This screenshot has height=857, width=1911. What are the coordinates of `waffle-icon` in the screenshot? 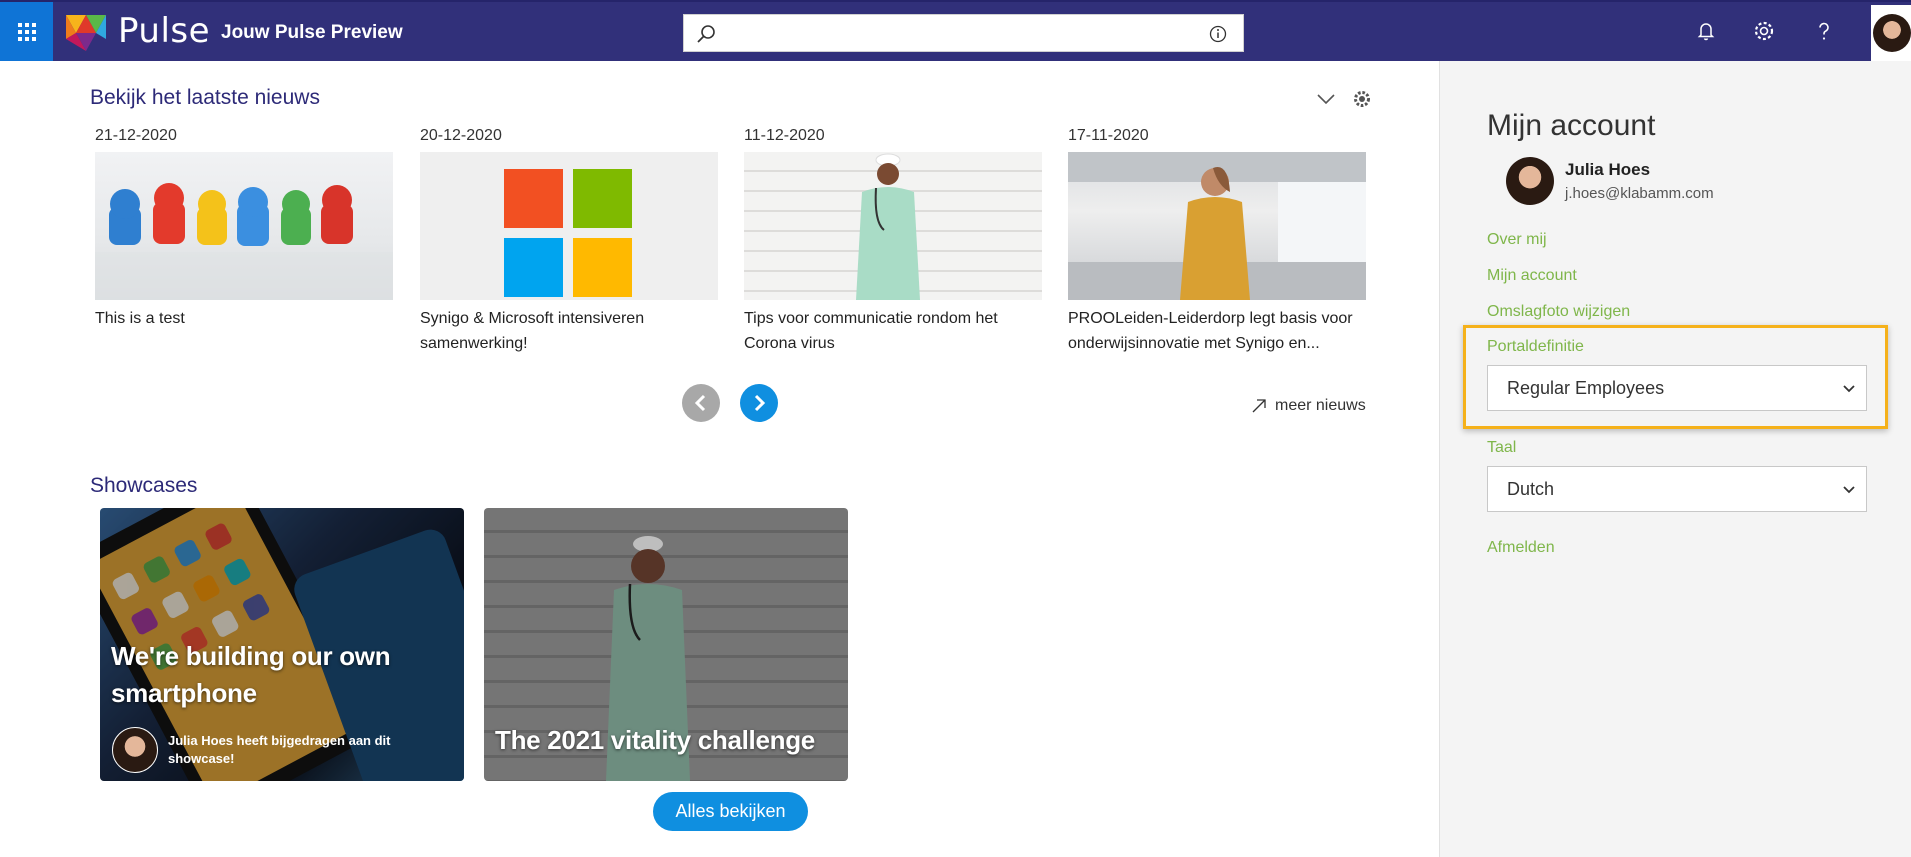 It's located at (26, 31).